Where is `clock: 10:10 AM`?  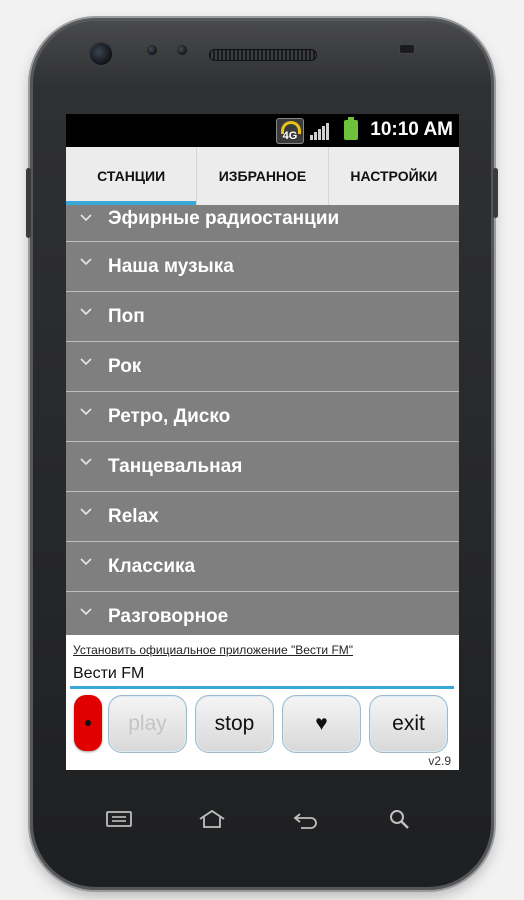 clock: 10:10 AM is located at coordinates (411, 129).